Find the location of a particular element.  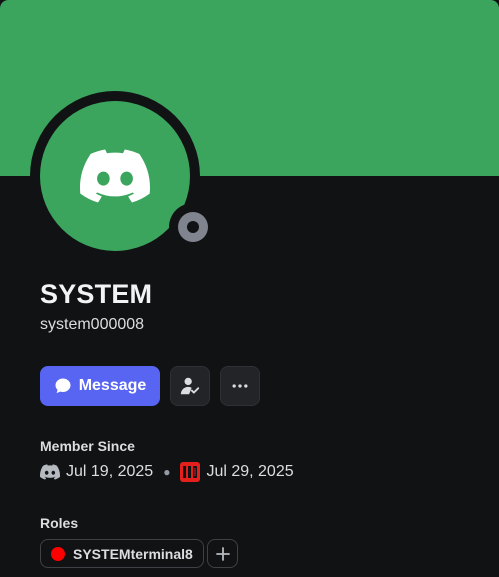

more-dots-icon is located at coordinates (240, 386).